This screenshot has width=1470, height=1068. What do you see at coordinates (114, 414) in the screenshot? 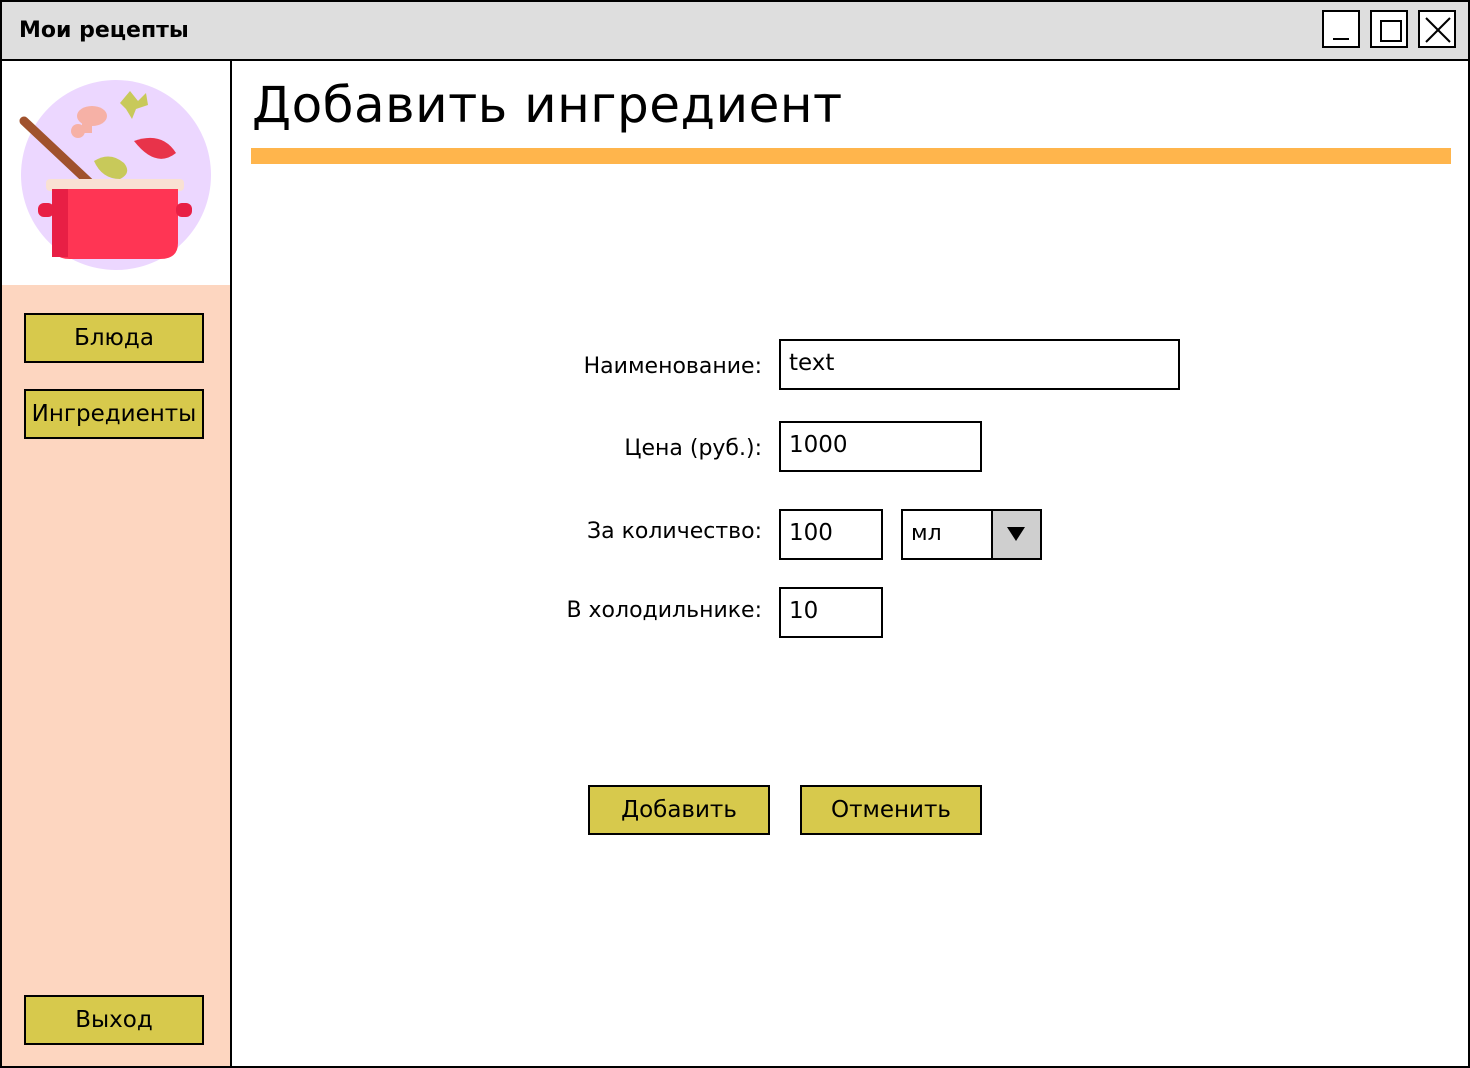
I see `sidebar-item-ingredients: Ингредиенты` at bounding box center [114, 414].